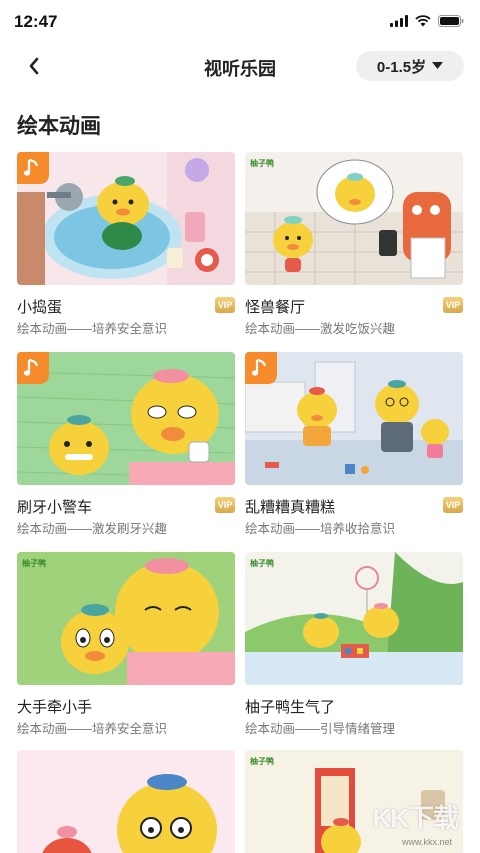 The image size is (480, 853). I want to click on battery-icon, so click(451, 21).